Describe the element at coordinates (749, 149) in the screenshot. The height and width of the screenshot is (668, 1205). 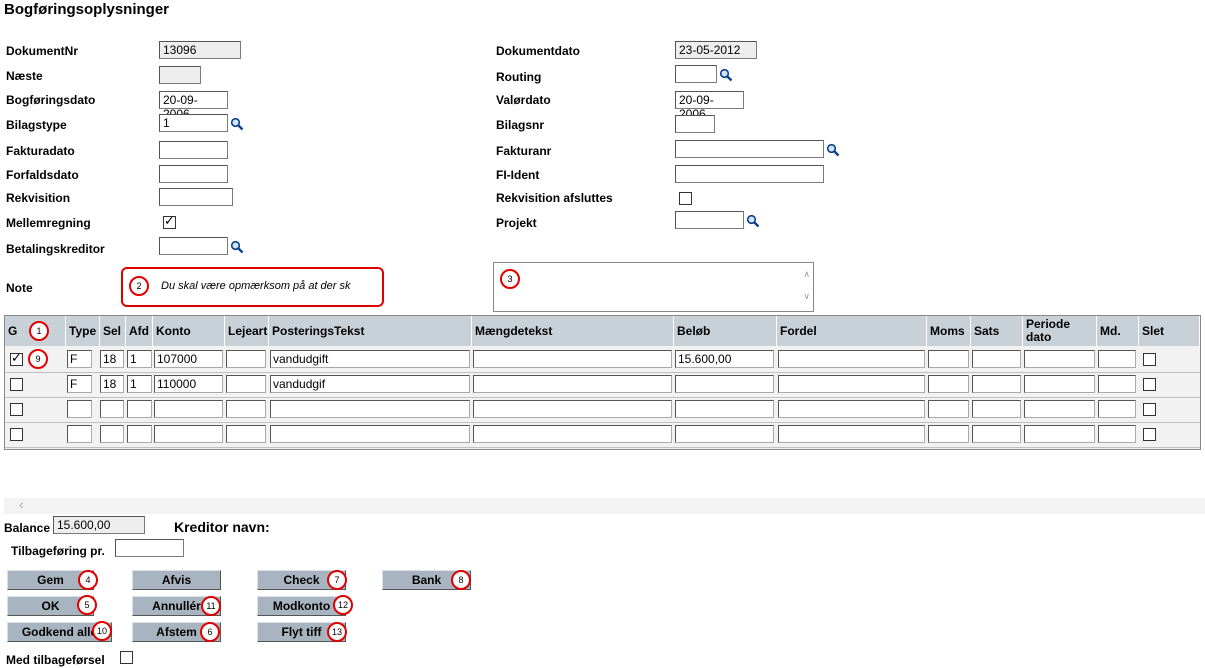
I see `fakturanr-field` at that location.